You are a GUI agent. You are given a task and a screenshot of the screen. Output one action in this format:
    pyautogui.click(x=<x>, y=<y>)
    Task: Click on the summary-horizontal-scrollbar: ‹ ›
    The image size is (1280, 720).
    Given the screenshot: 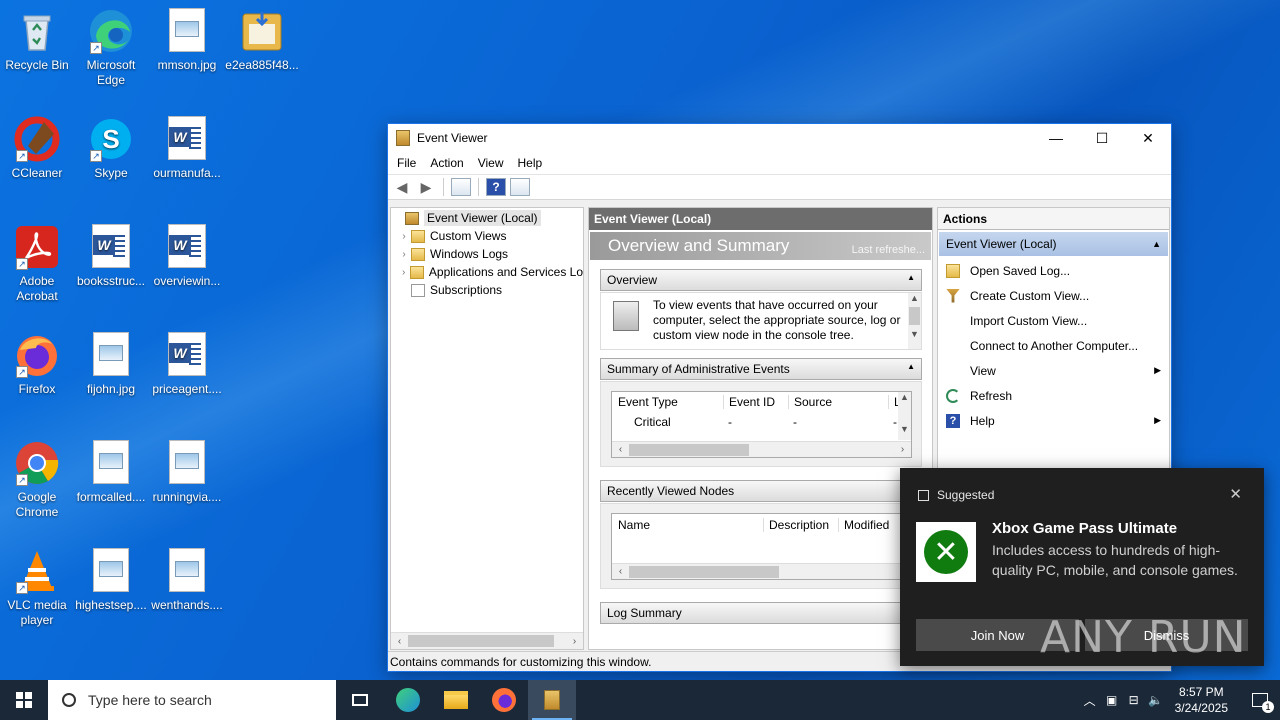 What is the action you would take?
    pyautogui.click(x=761, y=449)
    